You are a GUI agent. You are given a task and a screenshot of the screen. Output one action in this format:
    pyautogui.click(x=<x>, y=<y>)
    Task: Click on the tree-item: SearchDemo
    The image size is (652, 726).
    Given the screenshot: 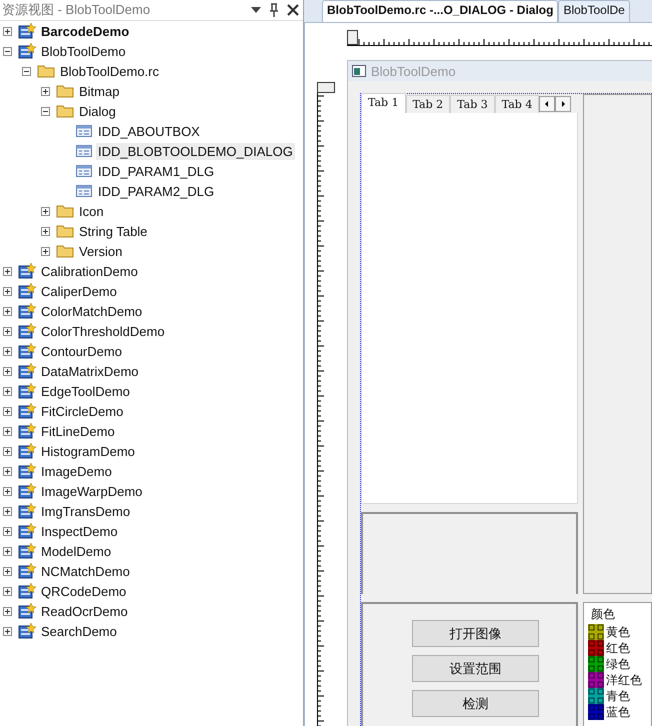 What is the action you would take?
    pyautogui.click(x=79, y=631)
    